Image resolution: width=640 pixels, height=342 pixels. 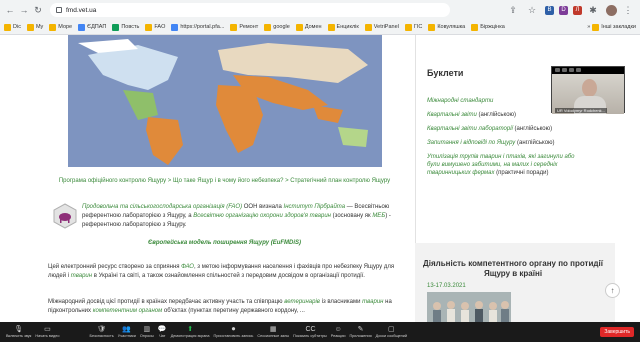 I want to click on polls-button: ▥ Опросы, so click(x=147, y=332).